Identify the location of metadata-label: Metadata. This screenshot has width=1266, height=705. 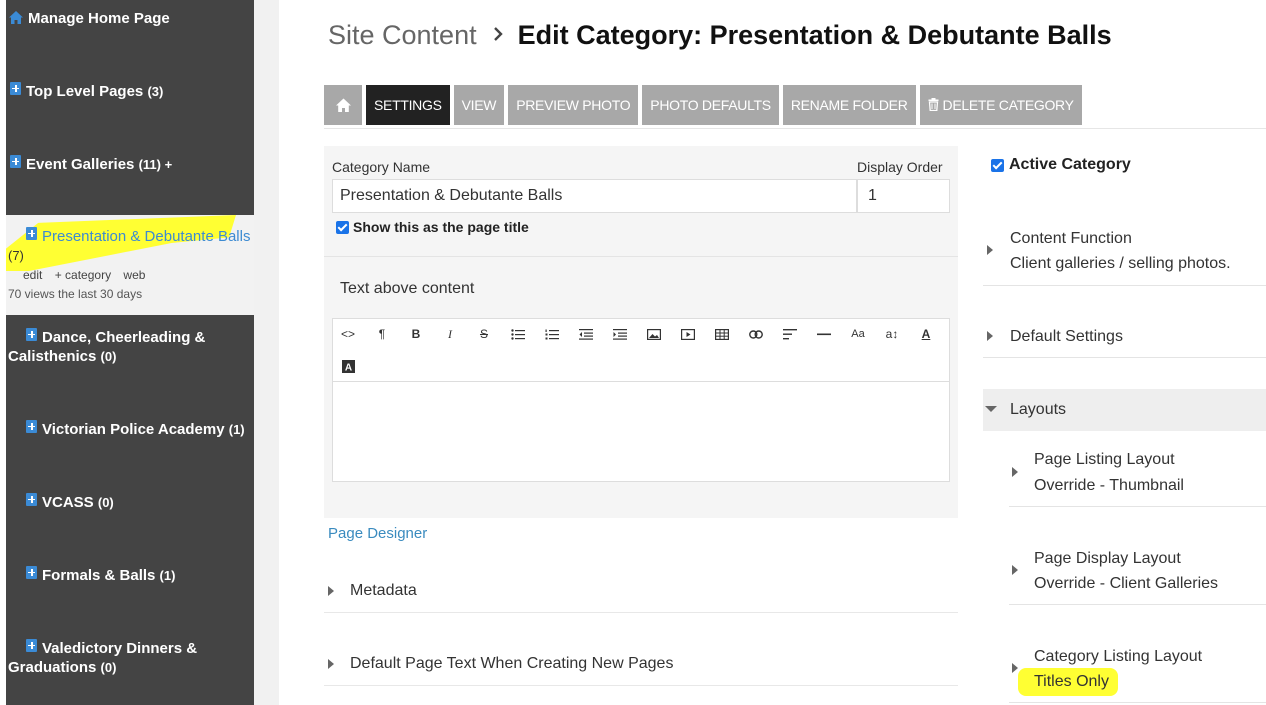
(383, 590).